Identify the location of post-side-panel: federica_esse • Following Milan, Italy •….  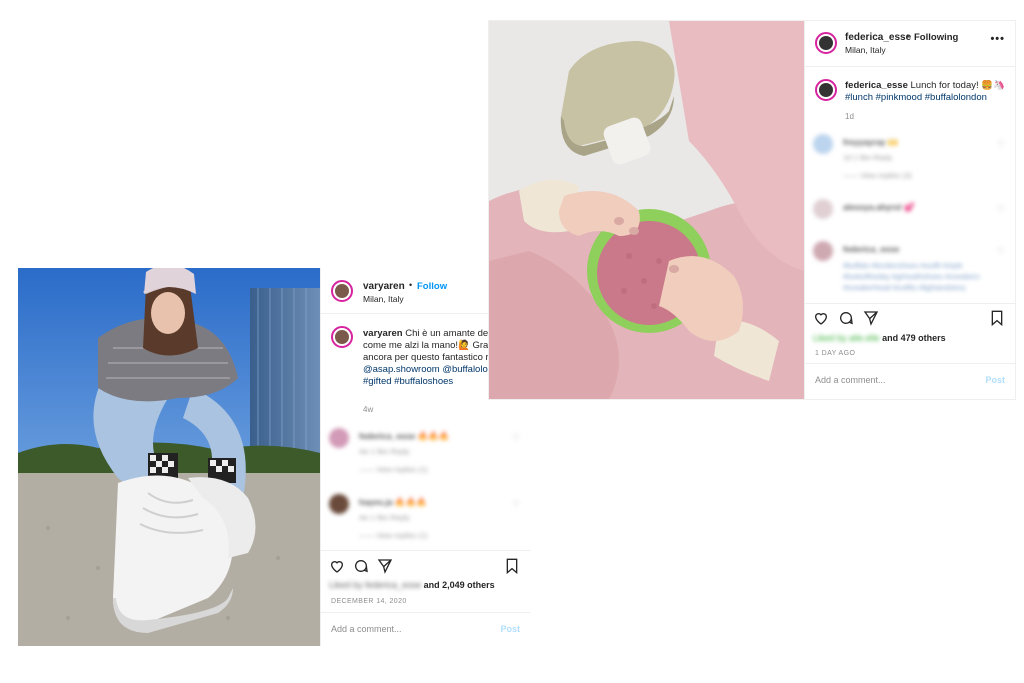
(909, 210).